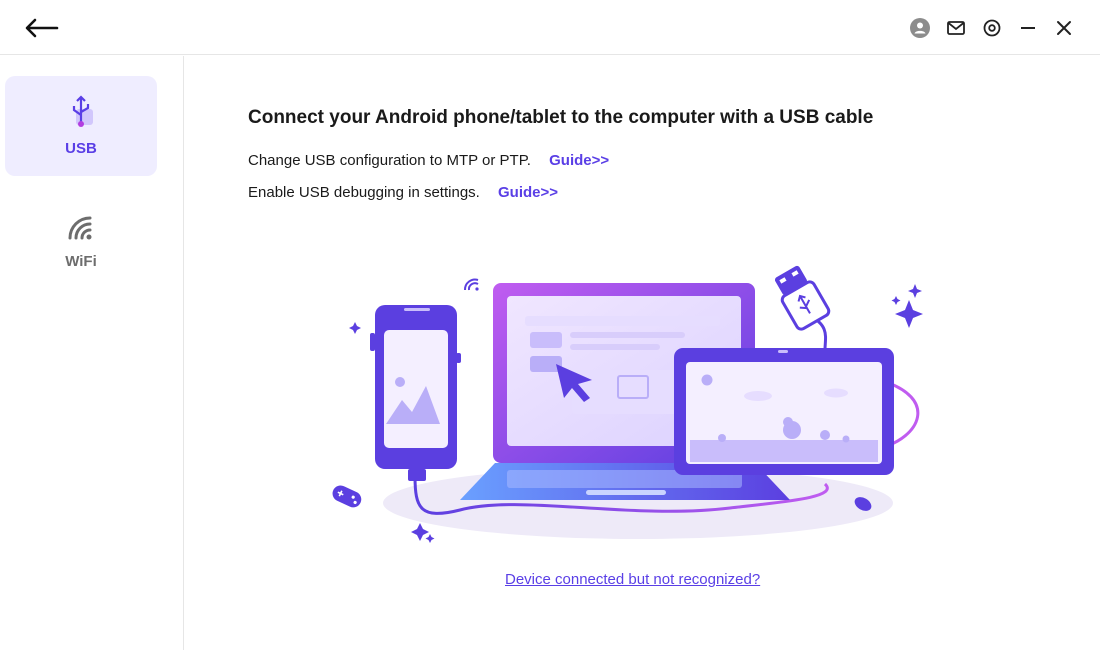 This screenshot has height=650, width=1100. Describe the element at coordinates (81, 114) in the screenshot. I see `usb-icon` at that location.